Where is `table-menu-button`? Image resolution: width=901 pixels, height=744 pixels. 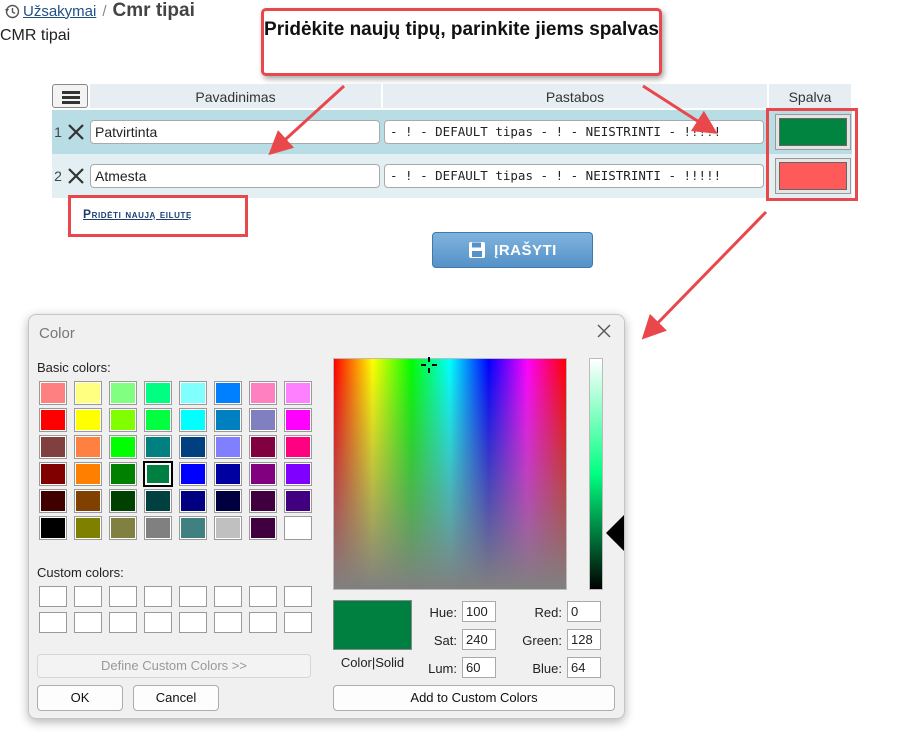 table-menu-button is located at coordinates (70, 96).